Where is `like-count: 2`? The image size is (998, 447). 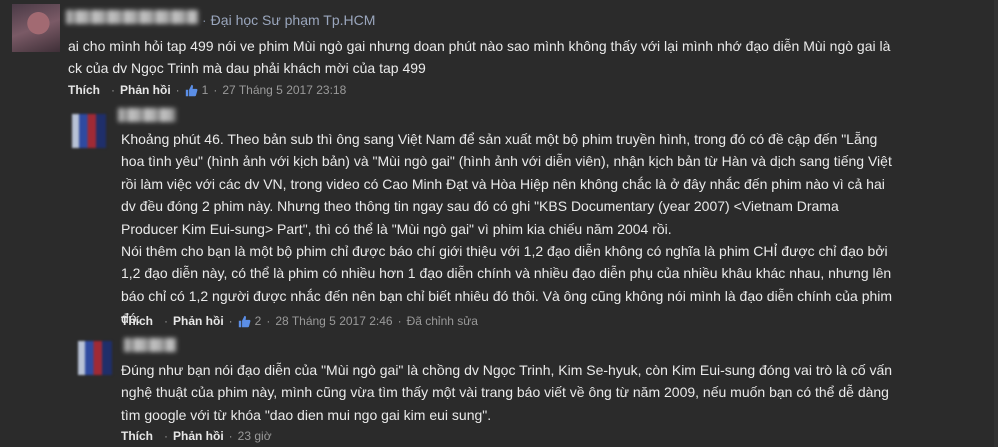 like-count: 2 is located at coordinates (250, 321).